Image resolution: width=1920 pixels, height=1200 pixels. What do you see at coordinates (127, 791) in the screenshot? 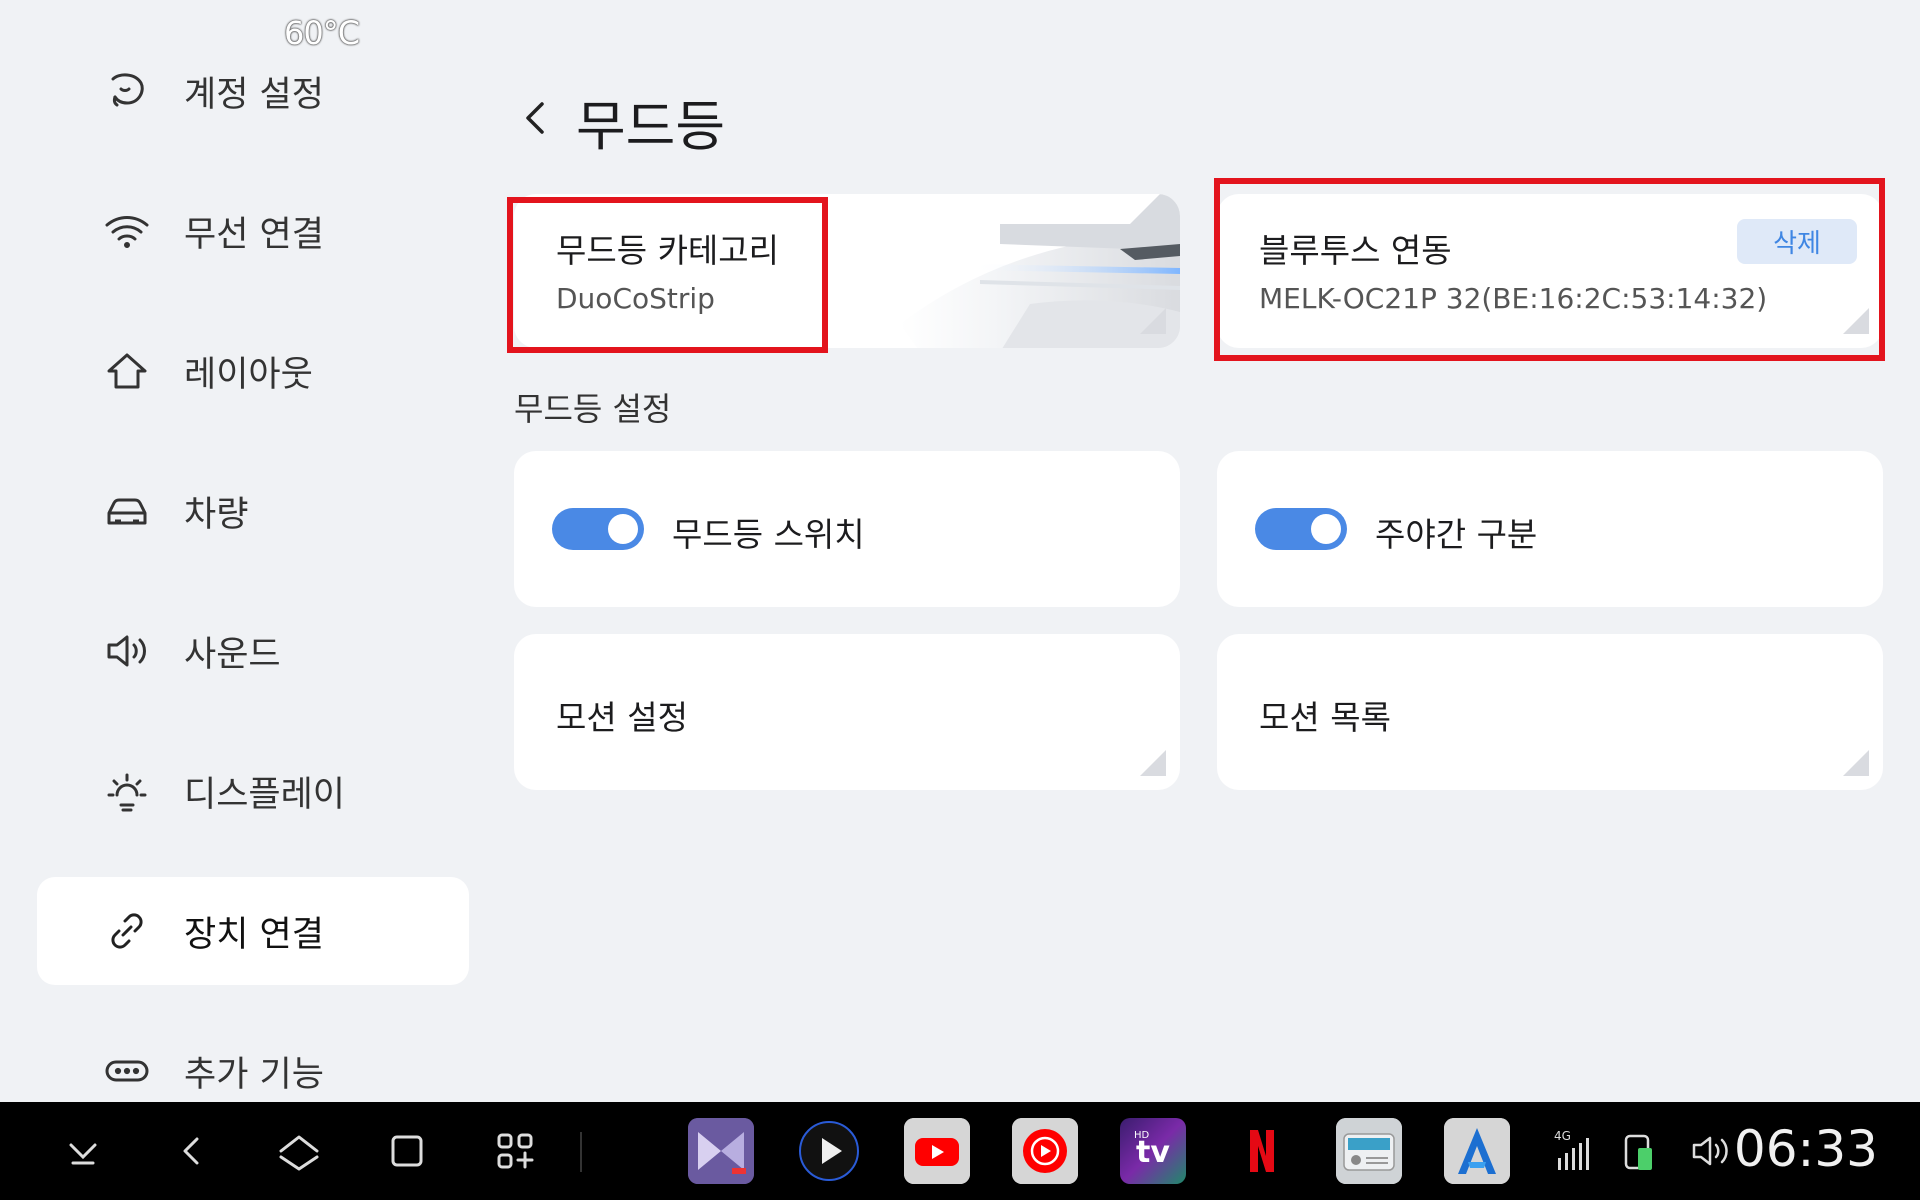
I see `sun-icon` at bounding box center [127, 791].